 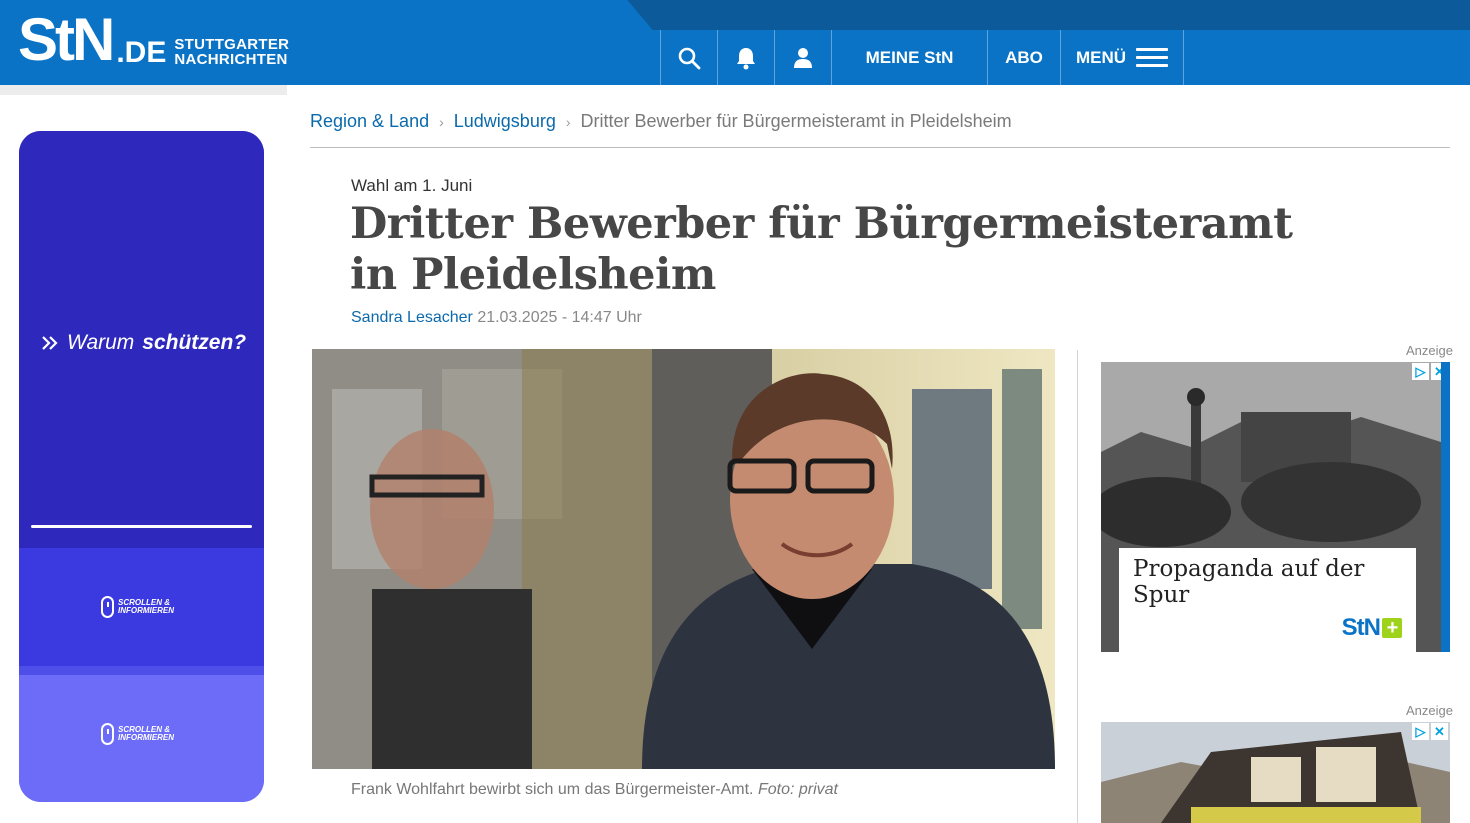 I want to click on notifications-button, so click(x=745, y=57).